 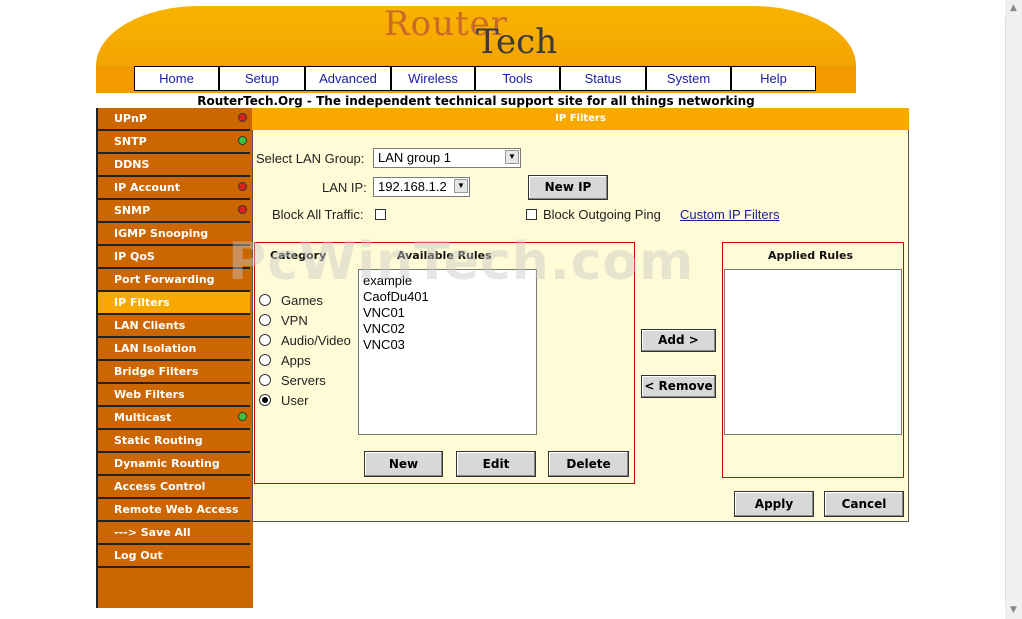 I want to click on remove-rule-button: < Remove, so click(x=678, y=386).